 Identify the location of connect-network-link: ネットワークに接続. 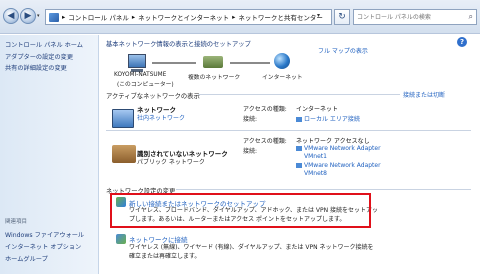
(158, 239).